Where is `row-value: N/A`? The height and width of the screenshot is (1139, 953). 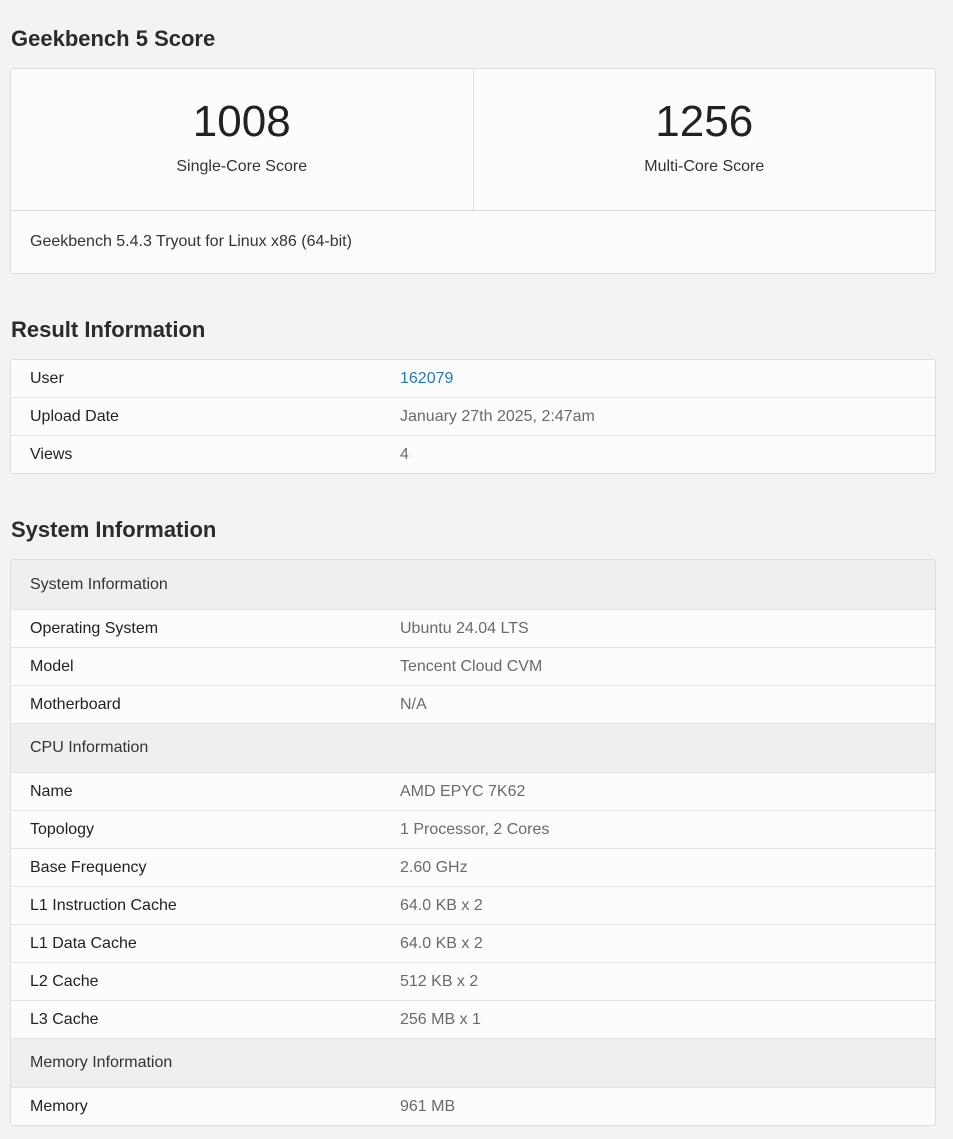 row-value: N/A is located at coordinates (413, 704).